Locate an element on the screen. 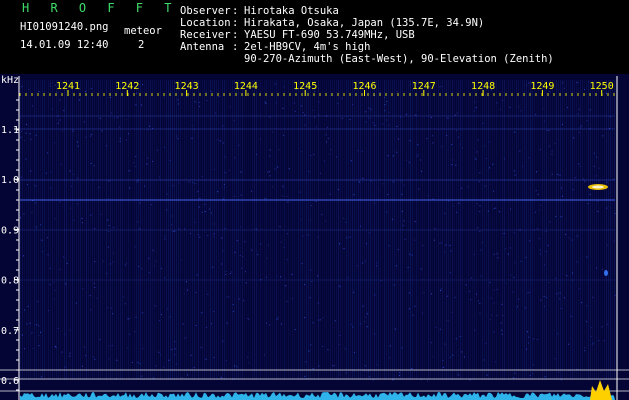 This screenshot has height=400, width=629. x-tick-label: 1243 is located at coordinates (187, 86).